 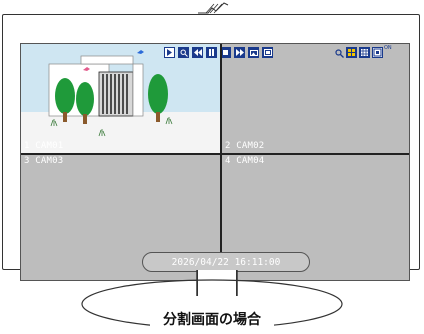 What do you see at coordinates (239, 52) in the screenshot?
I see `fast-forward-icon` at bounding box center [239, 52].